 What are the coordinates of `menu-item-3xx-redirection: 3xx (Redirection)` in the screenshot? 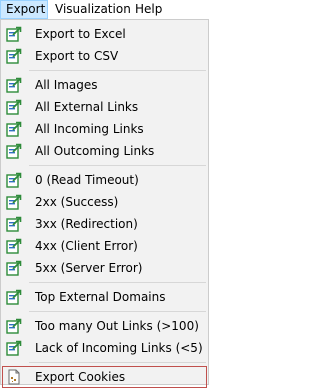 It's located at (104, 224).